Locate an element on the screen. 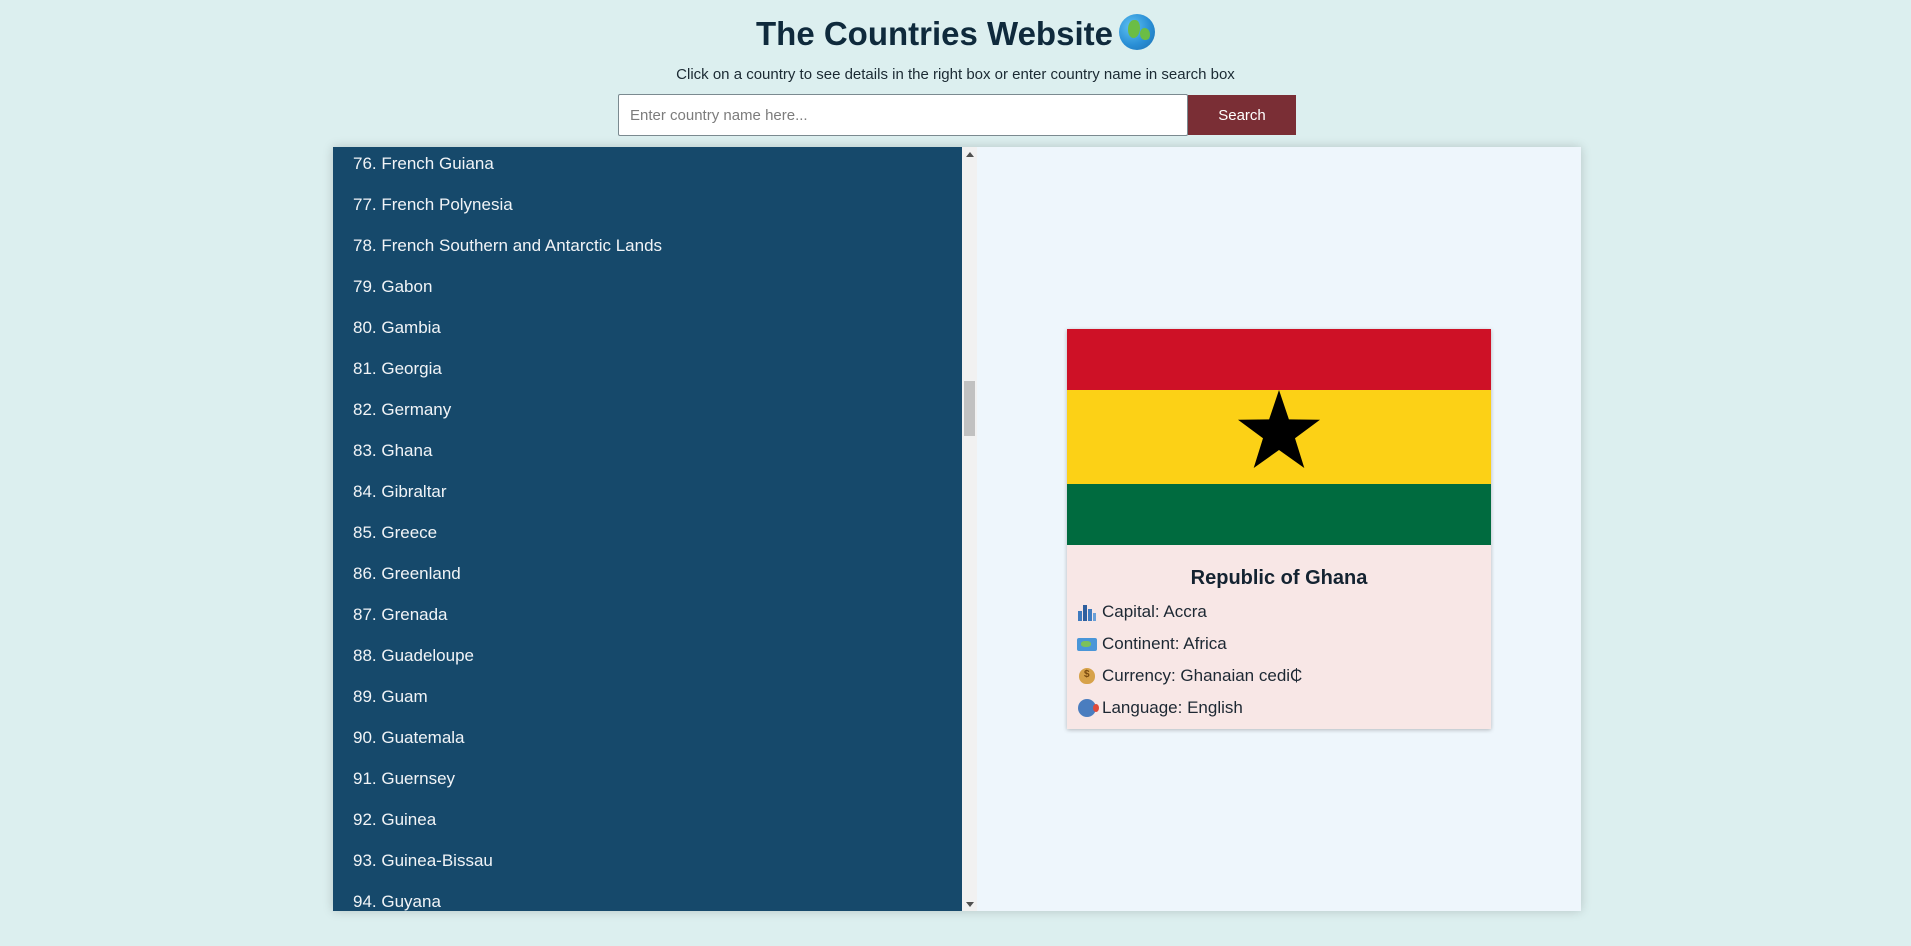 The height and width of the screenshot is (946, 1911). flag-red-stripe is located at coordinates (1279, 359).